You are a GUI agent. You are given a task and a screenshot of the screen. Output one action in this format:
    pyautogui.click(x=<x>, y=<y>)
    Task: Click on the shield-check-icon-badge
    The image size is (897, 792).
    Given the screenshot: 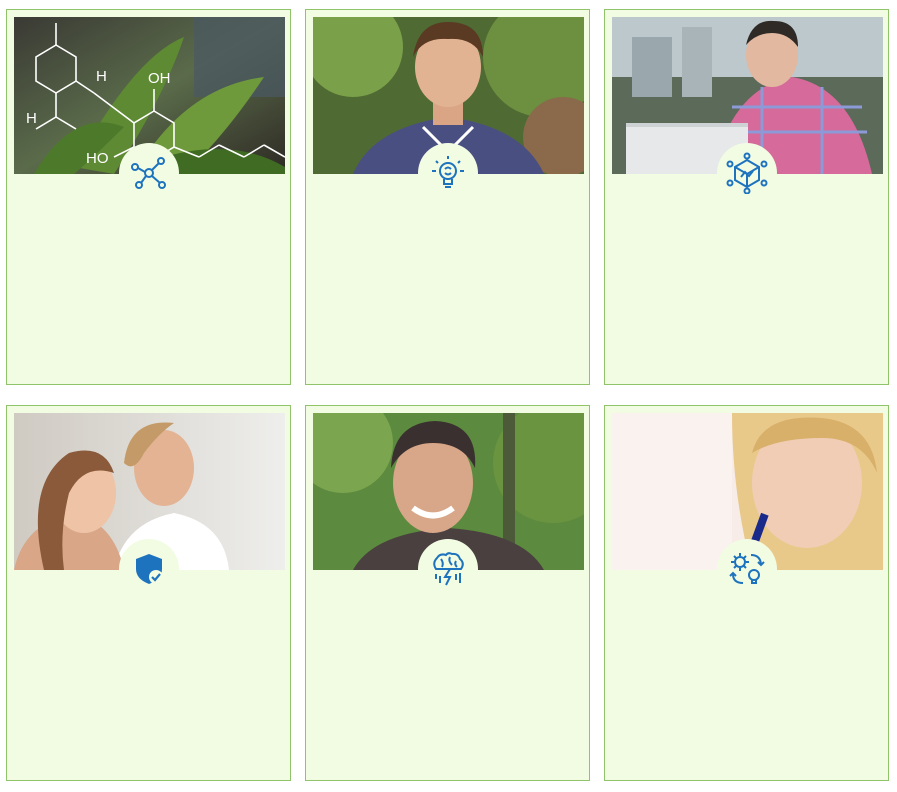 What is the action you would take?
    pyautogui.click(x=149, y=569)
    